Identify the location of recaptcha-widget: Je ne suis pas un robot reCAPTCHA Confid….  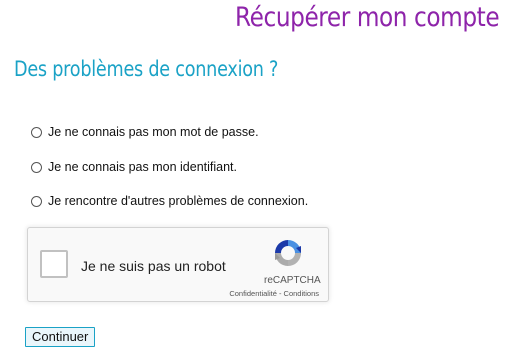
(178, 264).